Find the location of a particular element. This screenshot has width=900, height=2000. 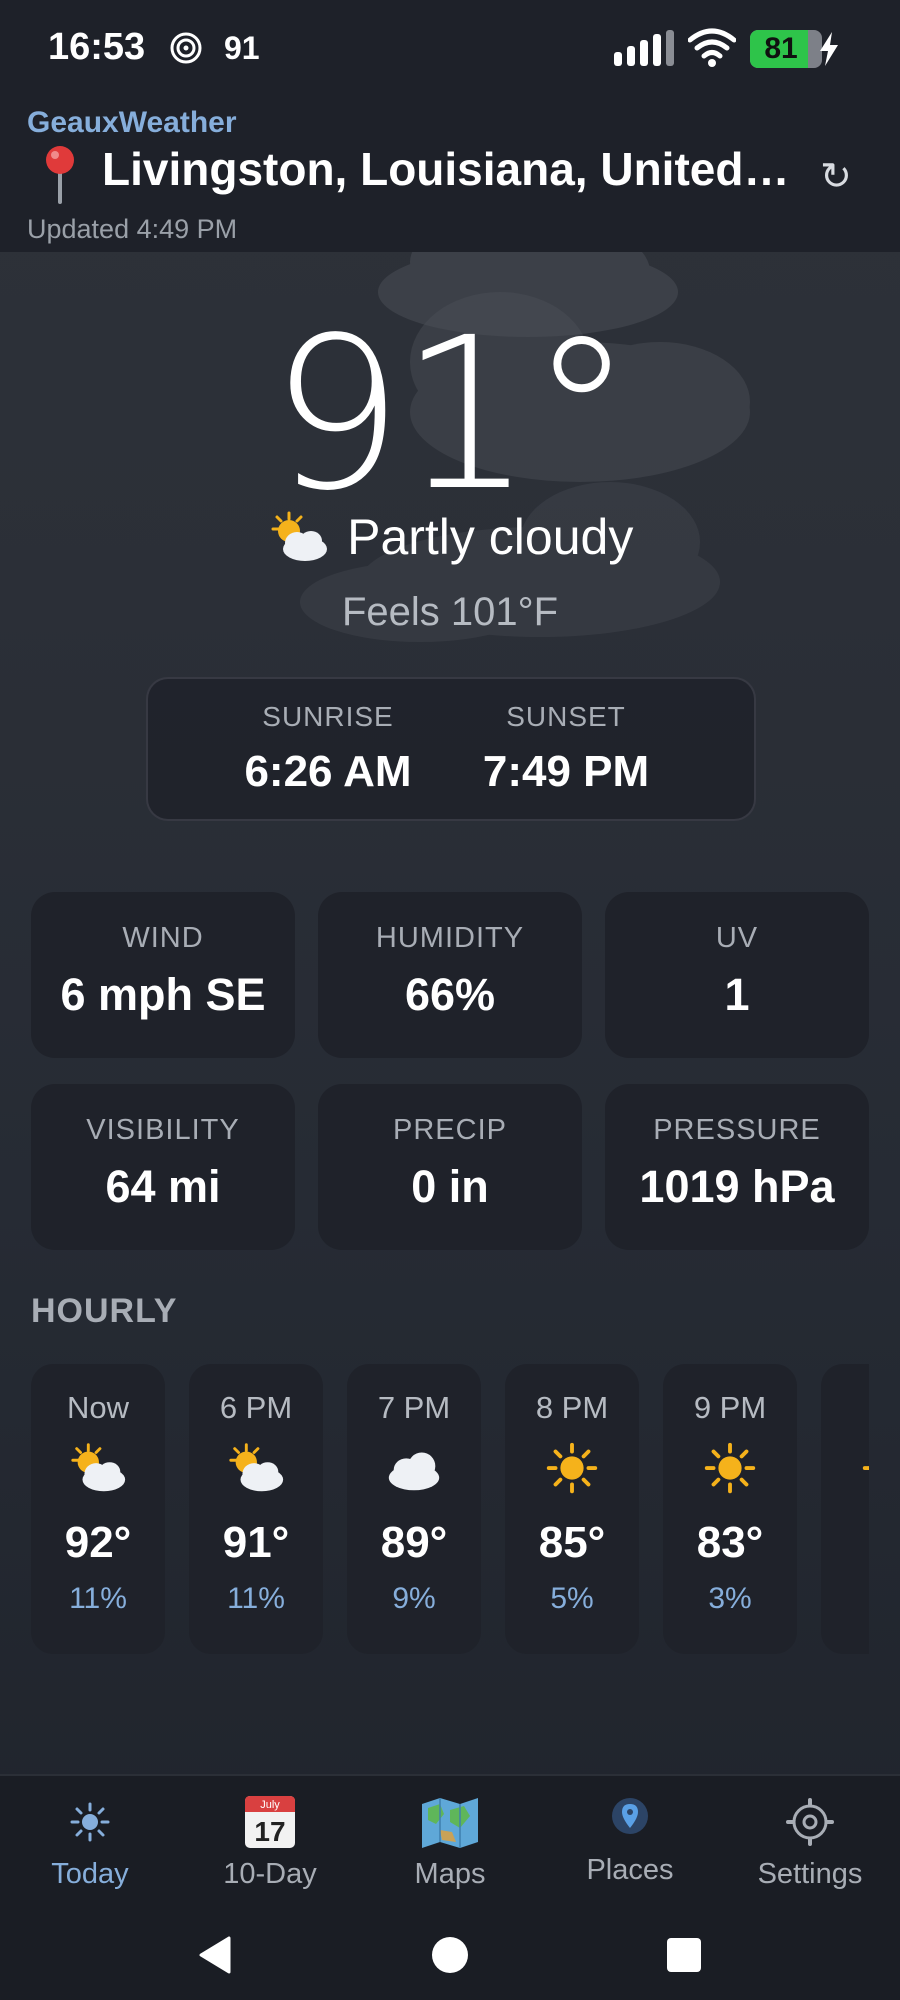

nav-settings: Settings is located at coordinates (810, 1842).